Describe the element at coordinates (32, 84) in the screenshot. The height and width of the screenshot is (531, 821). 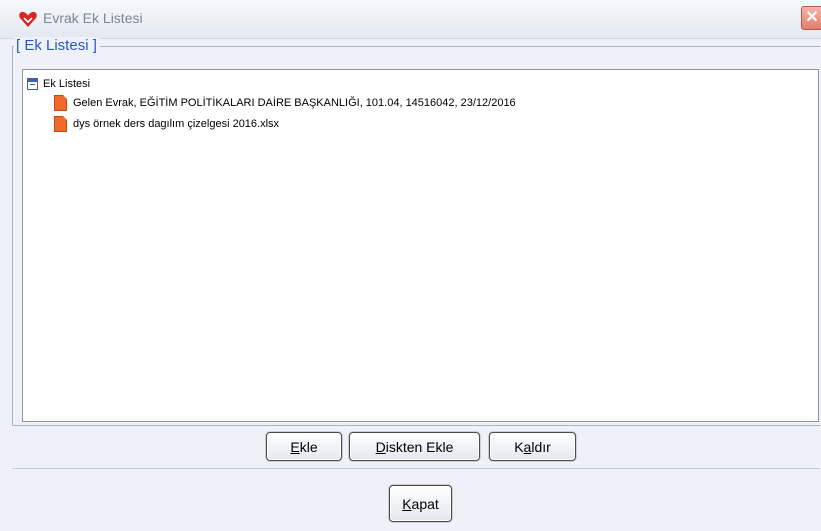
I see `list-document-icon` at that location.